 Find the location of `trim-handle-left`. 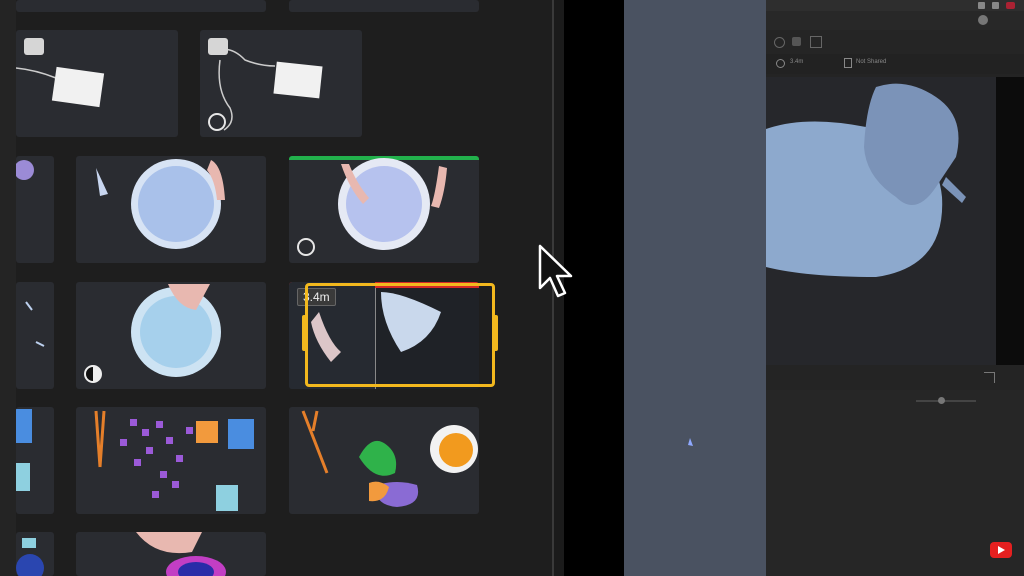

trim-handle-left is located at coordinates (305, 333).